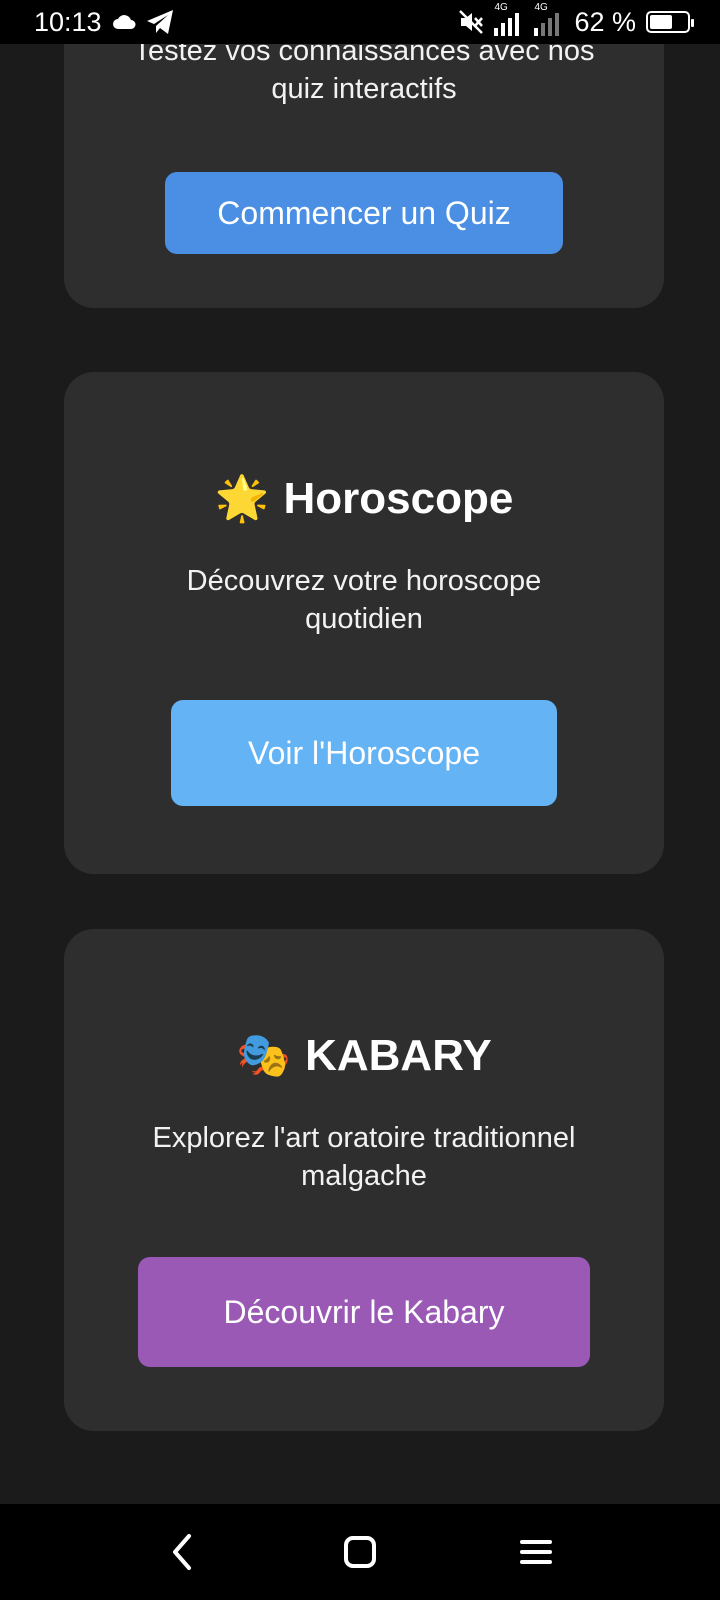 Image resolution: width=720 pixels, height=1600 pixels. What do you see at coordinates (541, 7) in the screenshot?
I see `net-label-2: 4G` at bounding box center [541, 7].